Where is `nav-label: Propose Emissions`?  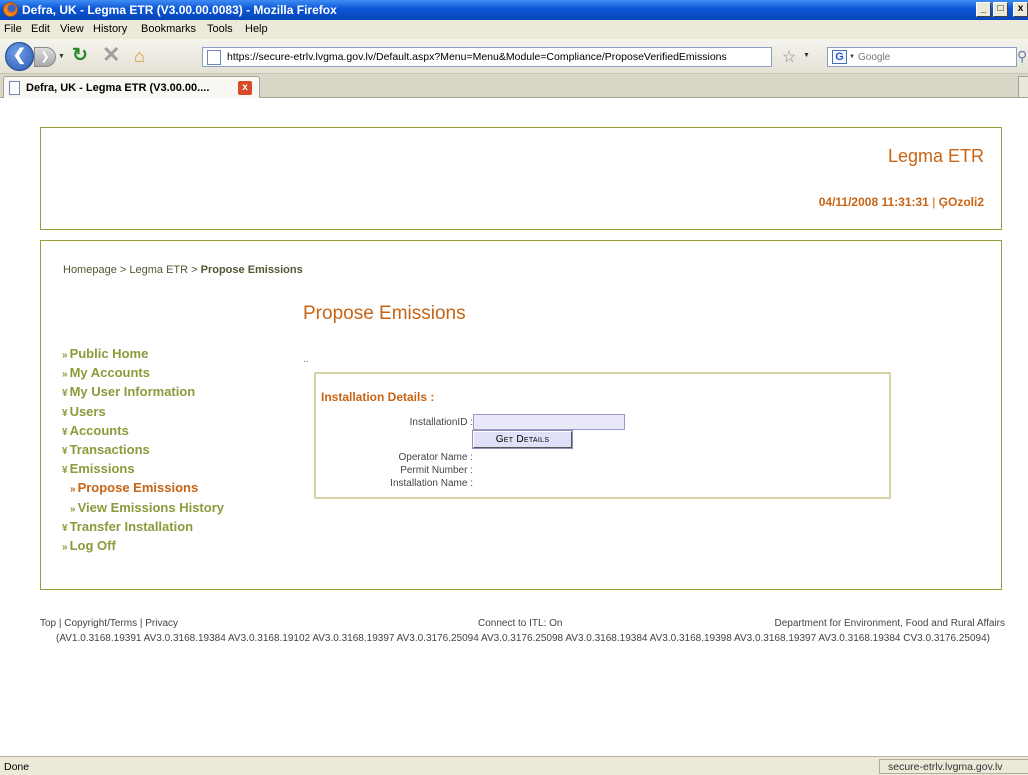
nav-label: Propose Emissions is located at coordinates (138, 488).